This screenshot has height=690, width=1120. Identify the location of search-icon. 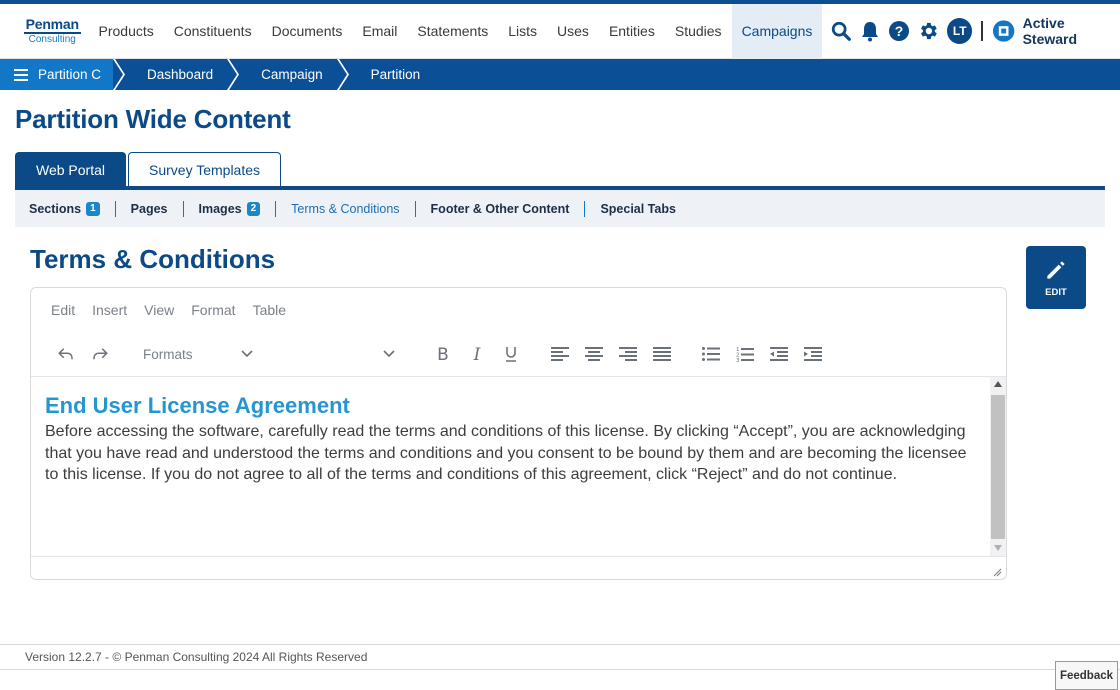
(840, 31).